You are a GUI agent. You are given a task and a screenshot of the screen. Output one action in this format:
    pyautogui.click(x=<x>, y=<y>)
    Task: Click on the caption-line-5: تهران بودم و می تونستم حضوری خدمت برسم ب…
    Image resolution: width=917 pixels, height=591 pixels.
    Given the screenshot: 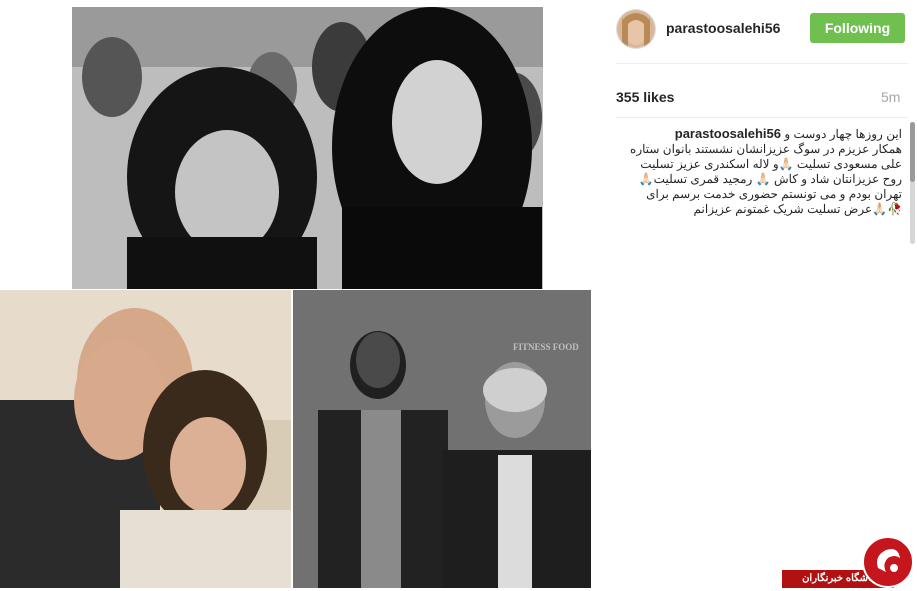 What is the action you would take?
    pyautogui.click(x=774, y=194)
    